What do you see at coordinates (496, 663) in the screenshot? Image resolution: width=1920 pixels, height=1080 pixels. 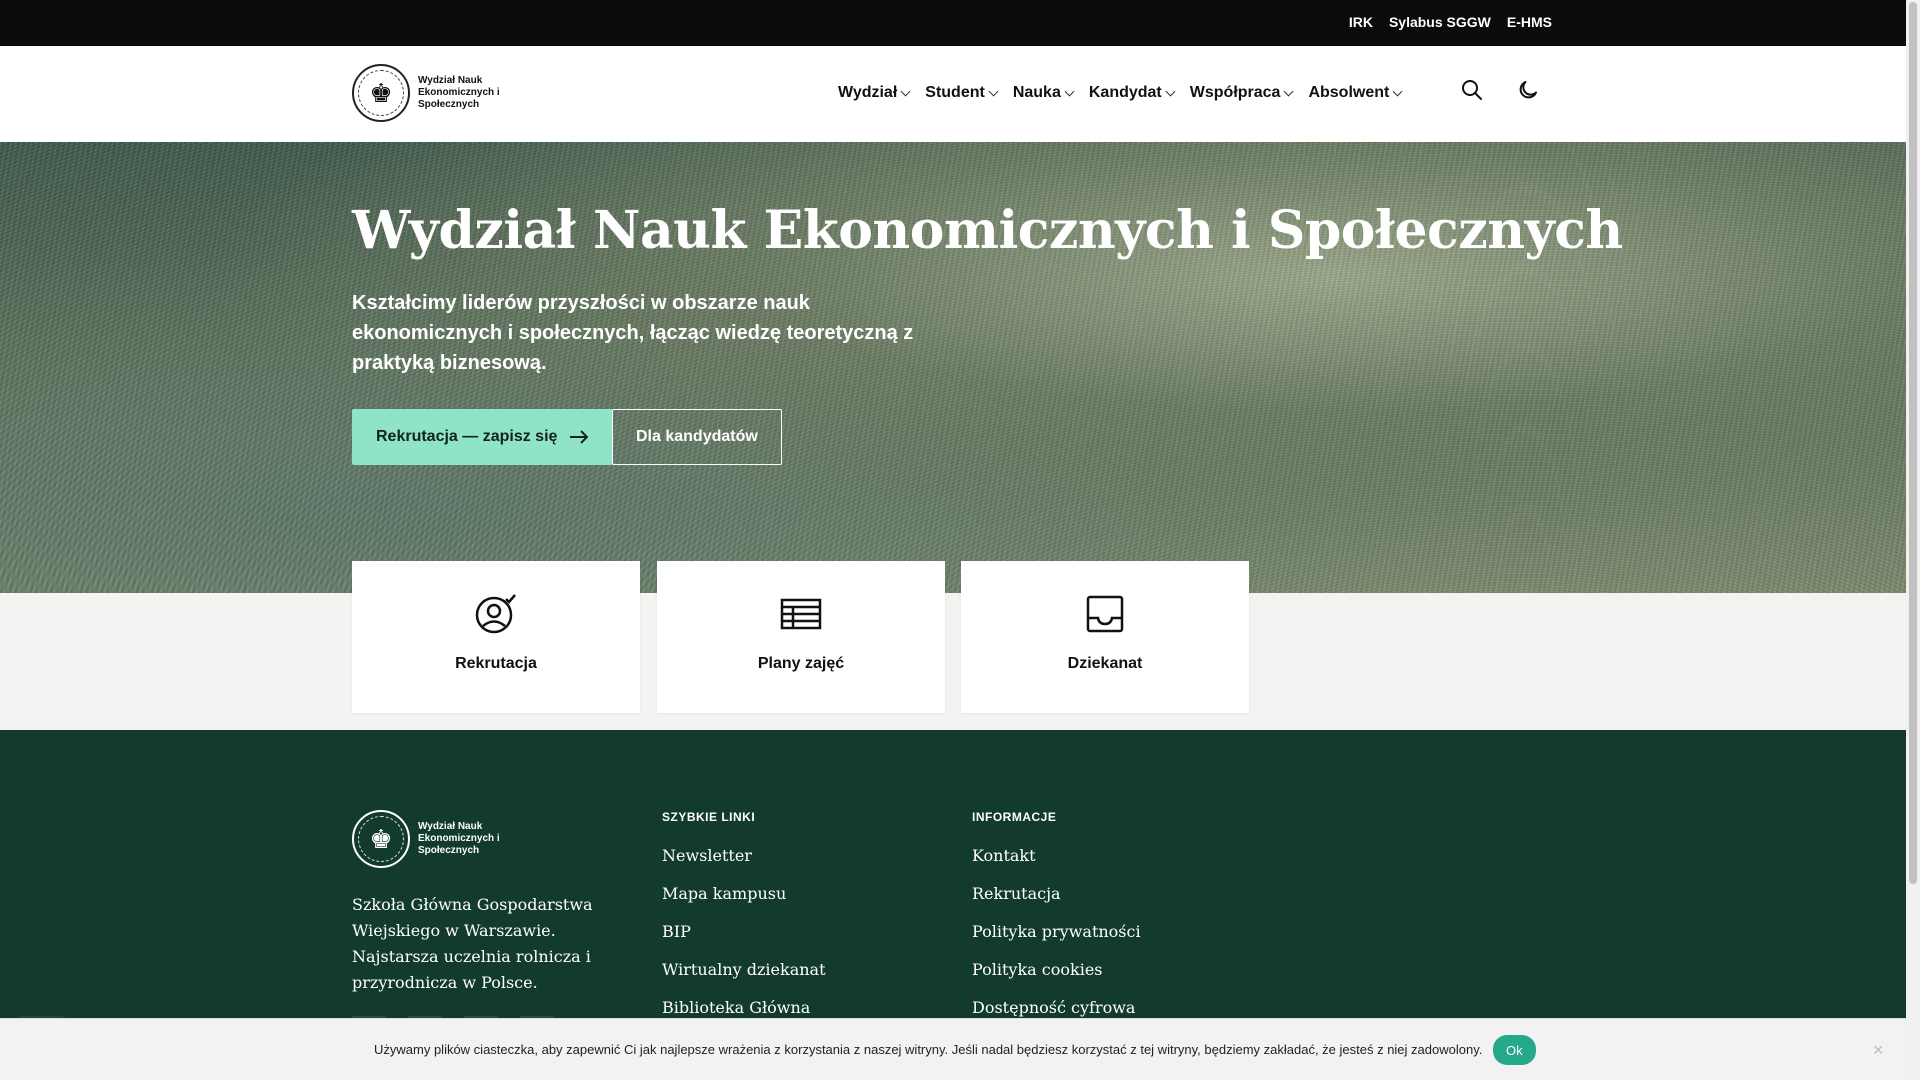 I see `quick-card-label: Rekrutacja` at bounding box center [496, 663].